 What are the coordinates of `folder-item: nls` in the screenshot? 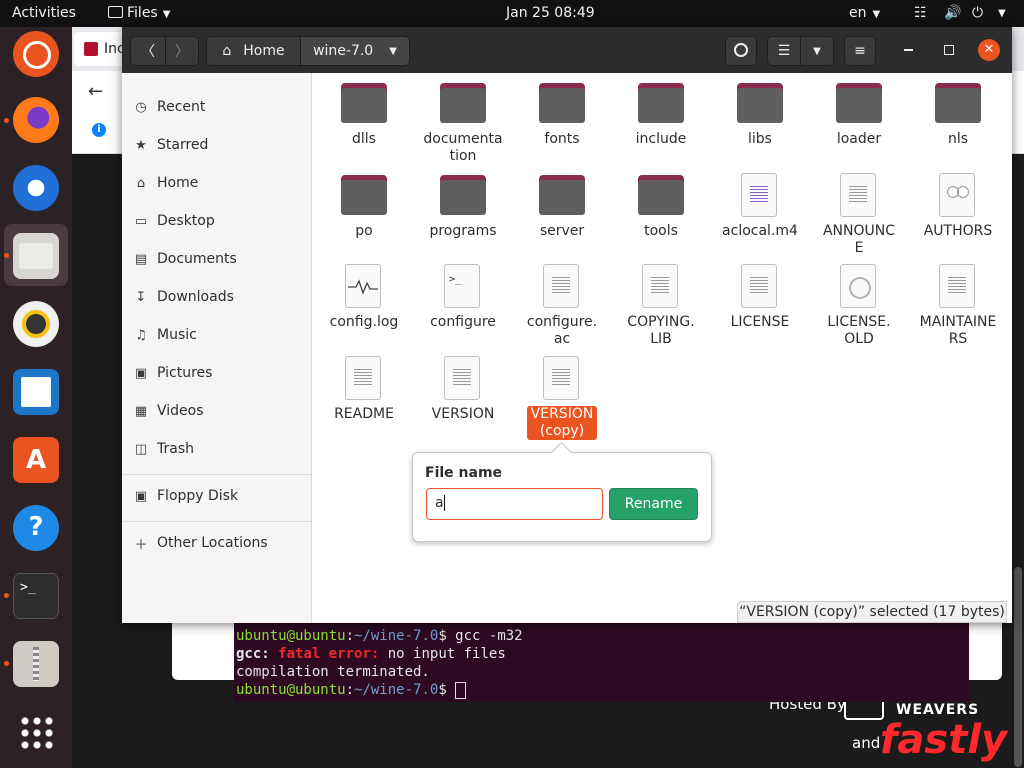 It's located at (958, 113).